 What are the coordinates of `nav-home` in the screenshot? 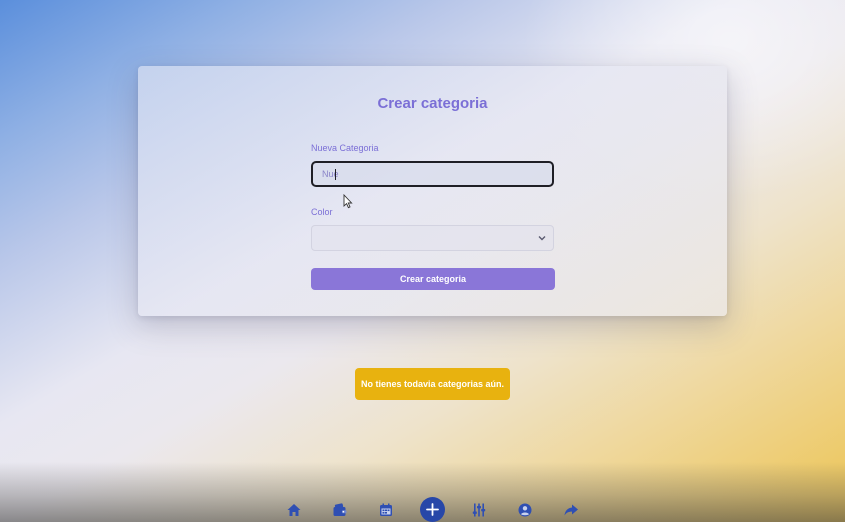 It's located at (294, 510).